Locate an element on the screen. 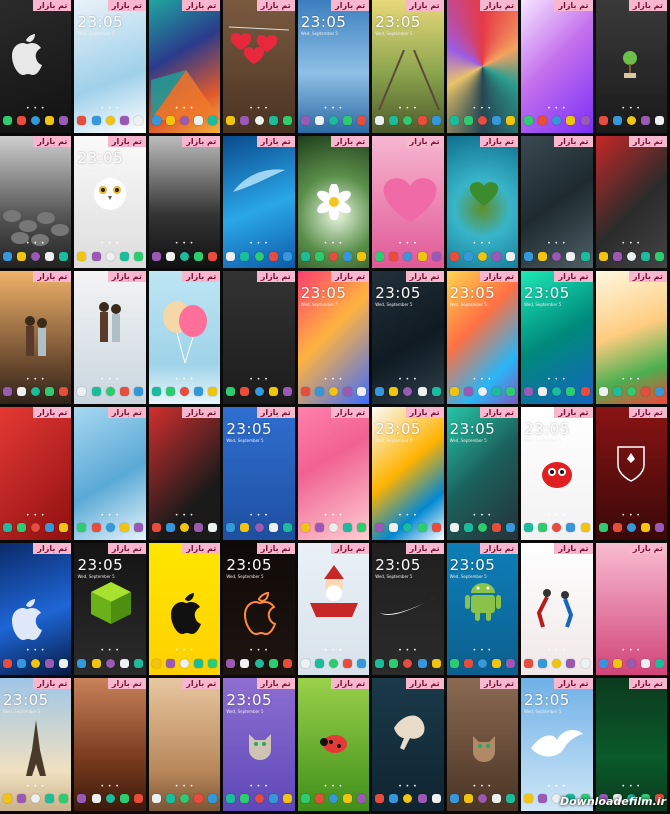 This screenshot has height=814, width=670. cube-icon is located at coordinates (111, 604).